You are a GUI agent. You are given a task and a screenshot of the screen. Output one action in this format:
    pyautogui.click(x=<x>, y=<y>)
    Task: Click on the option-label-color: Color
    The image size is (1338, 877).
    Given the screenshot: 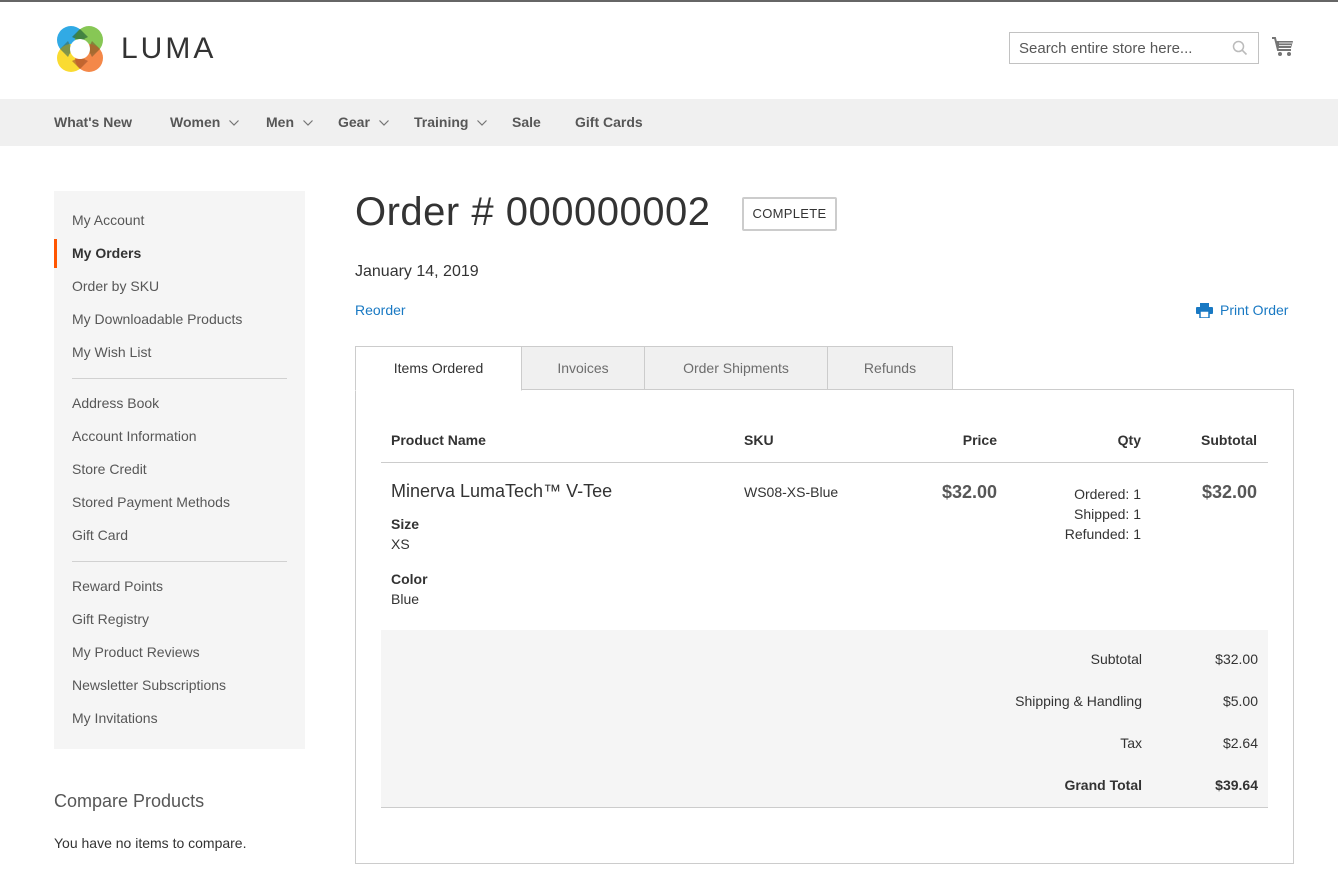 What is the action you would take?
    pyautogui.click(x=409, y=579)
    